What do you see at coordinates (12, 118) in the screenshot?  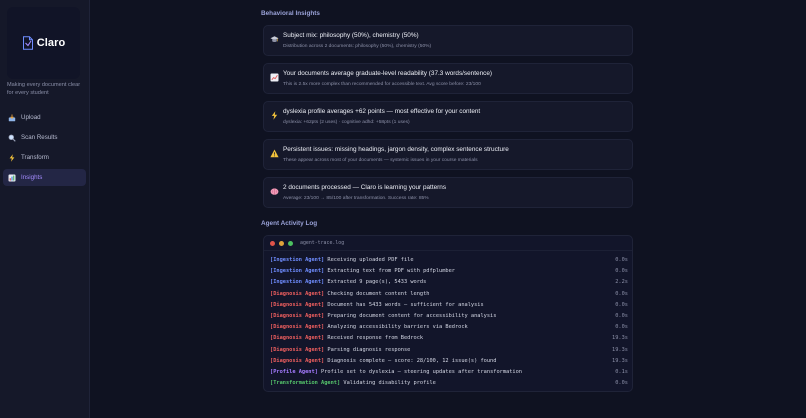 I see `inbox-tray-icon` at bounding box center [12, 118].